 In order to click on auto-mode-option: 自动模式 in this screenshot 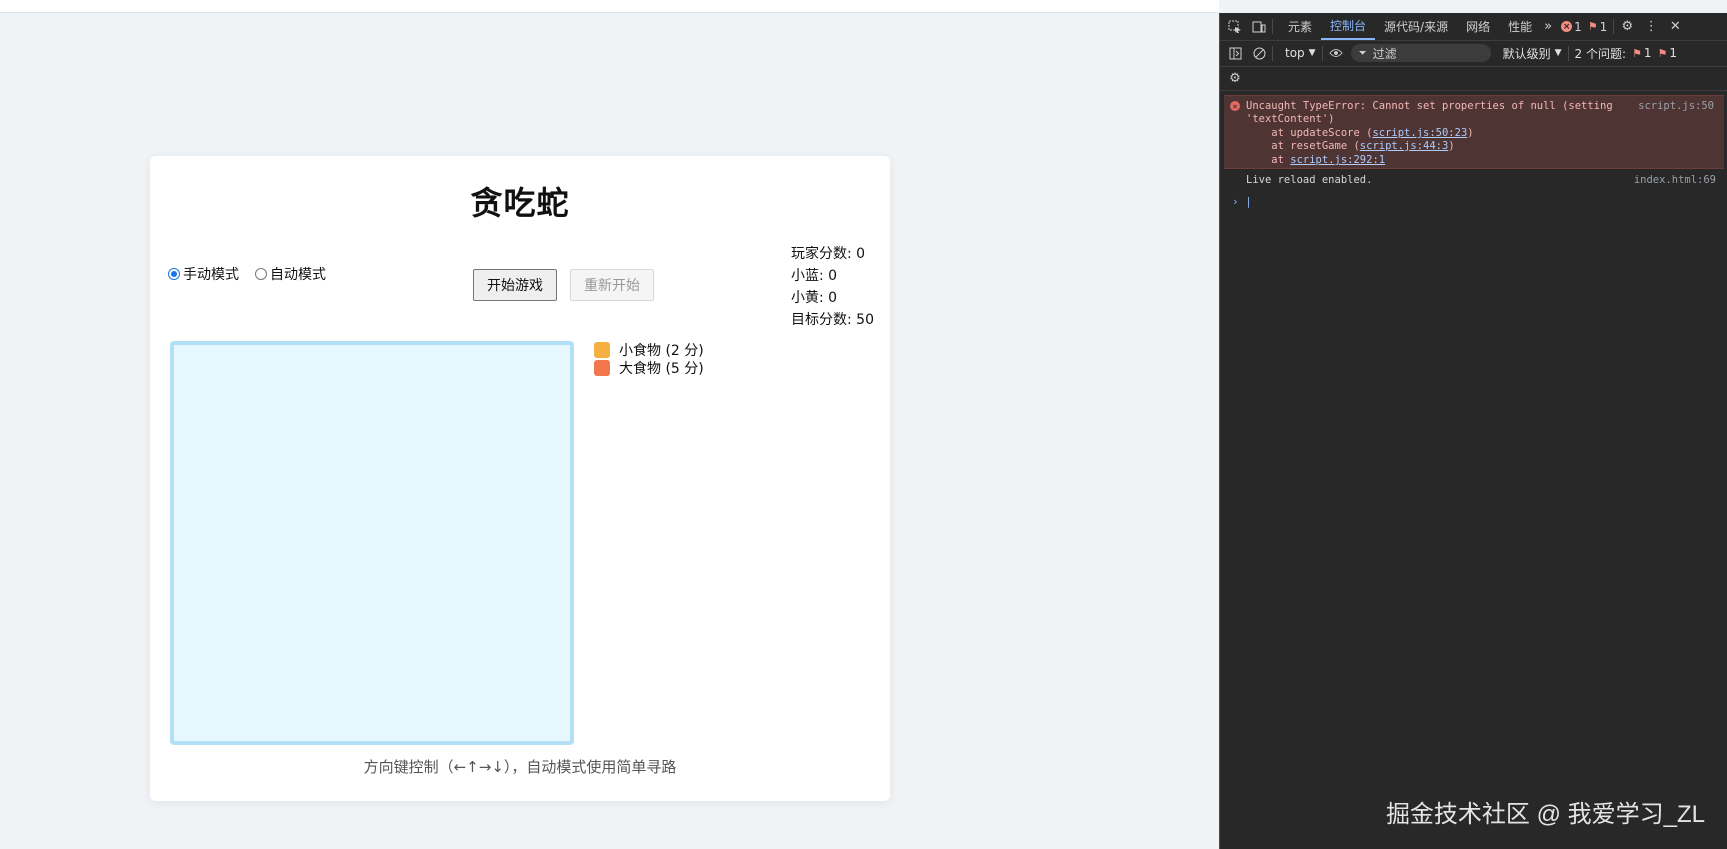, I will do `click(290, 274)`.